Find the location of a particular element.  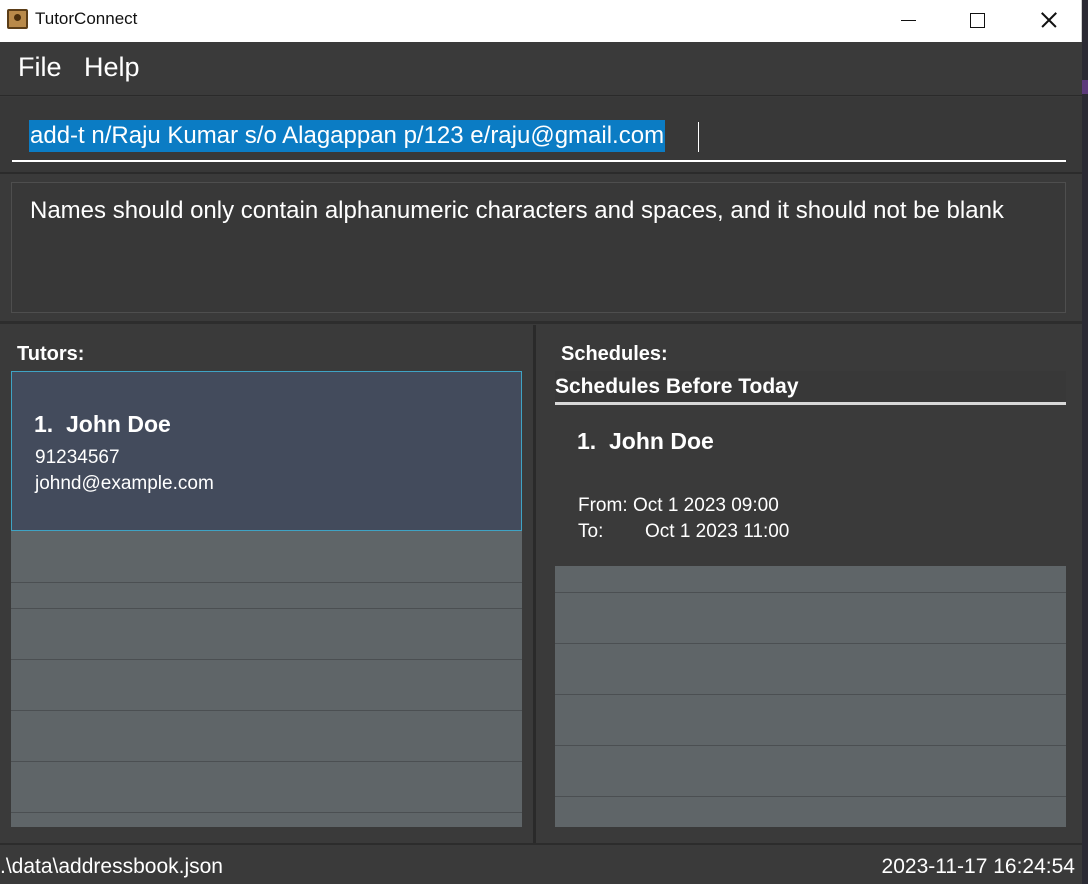

schedule-group-header: Schedules Before Today is located at coordinates (810, 388).